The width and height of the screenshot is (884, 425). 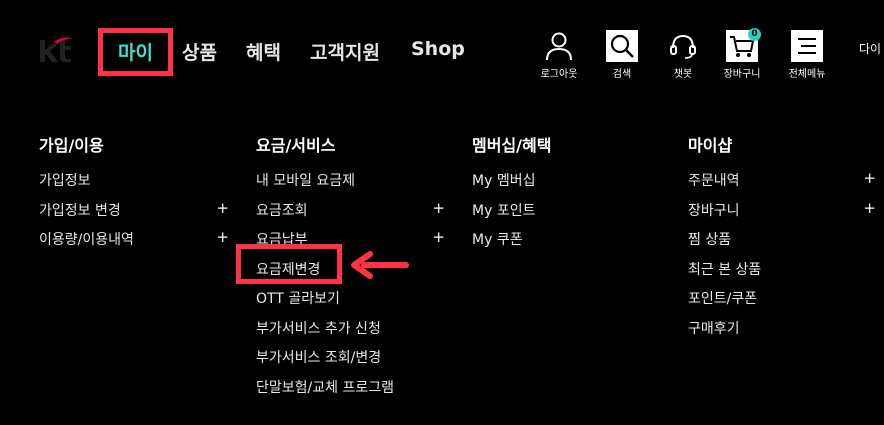 I want to click on nav-support: 고객지원, so click(x=345, y=51).